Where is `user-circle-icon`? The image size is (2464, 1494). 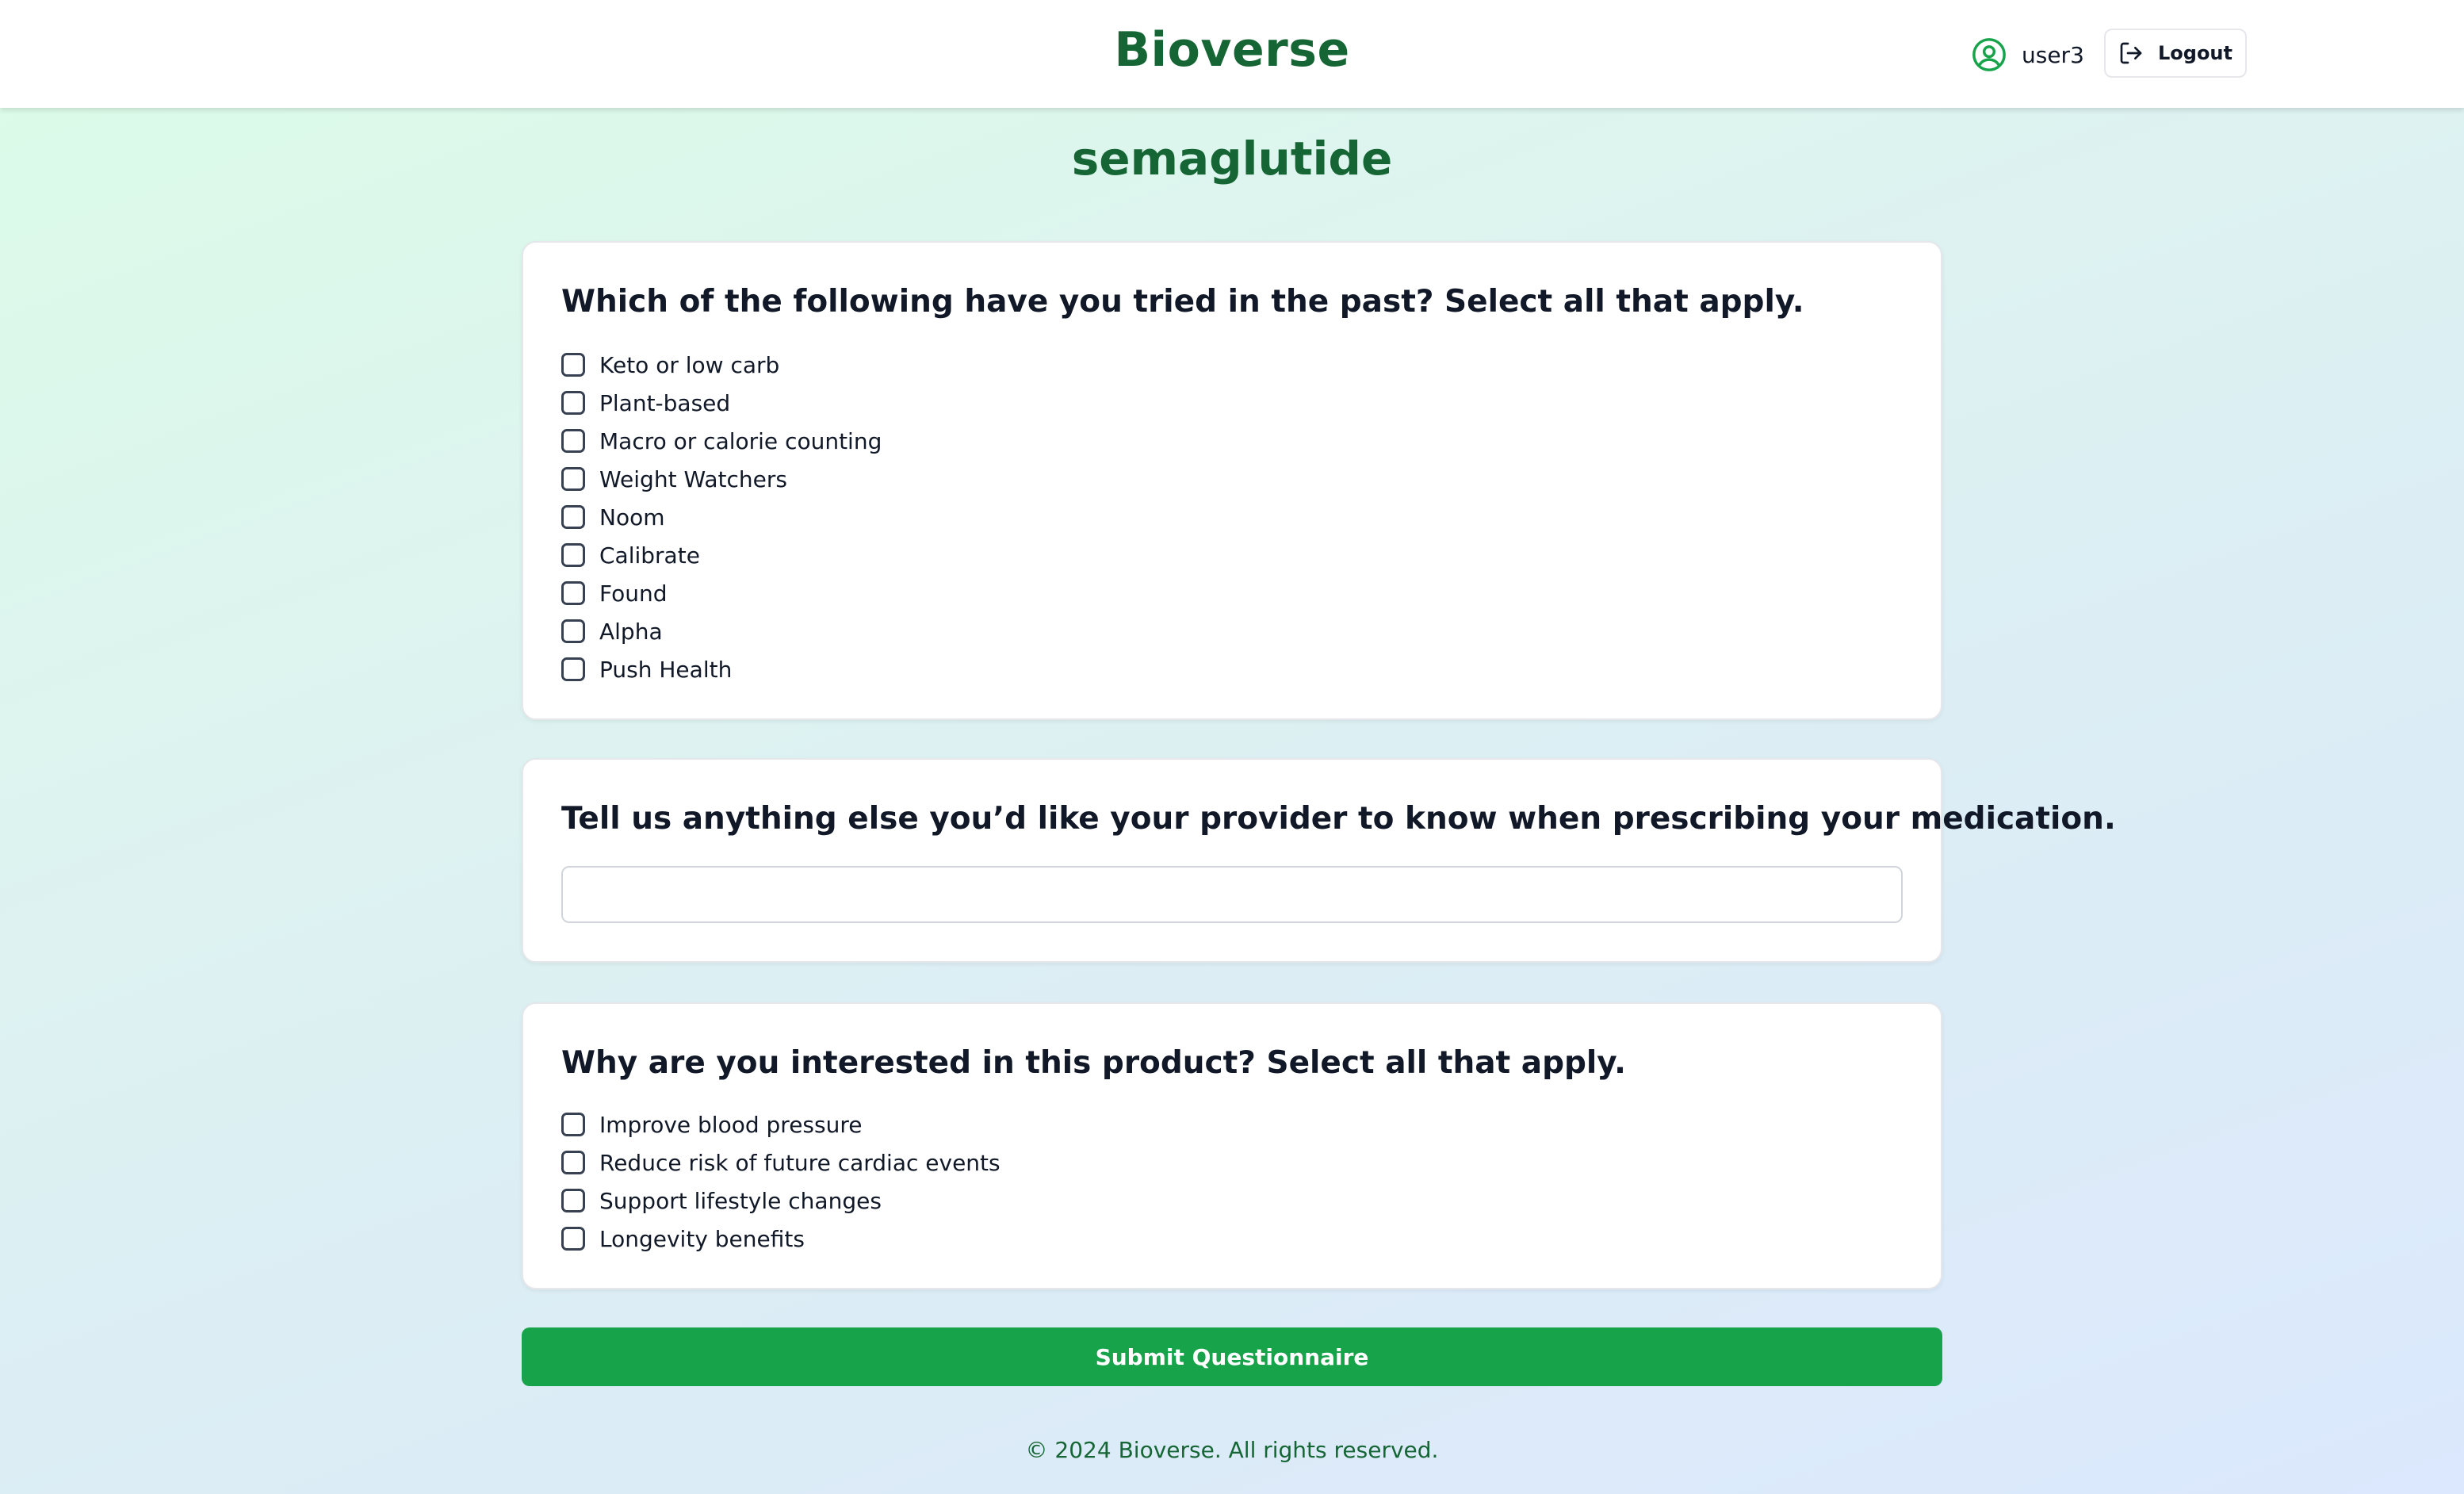 user-circle-icon is located at coordinates (1989, 54).